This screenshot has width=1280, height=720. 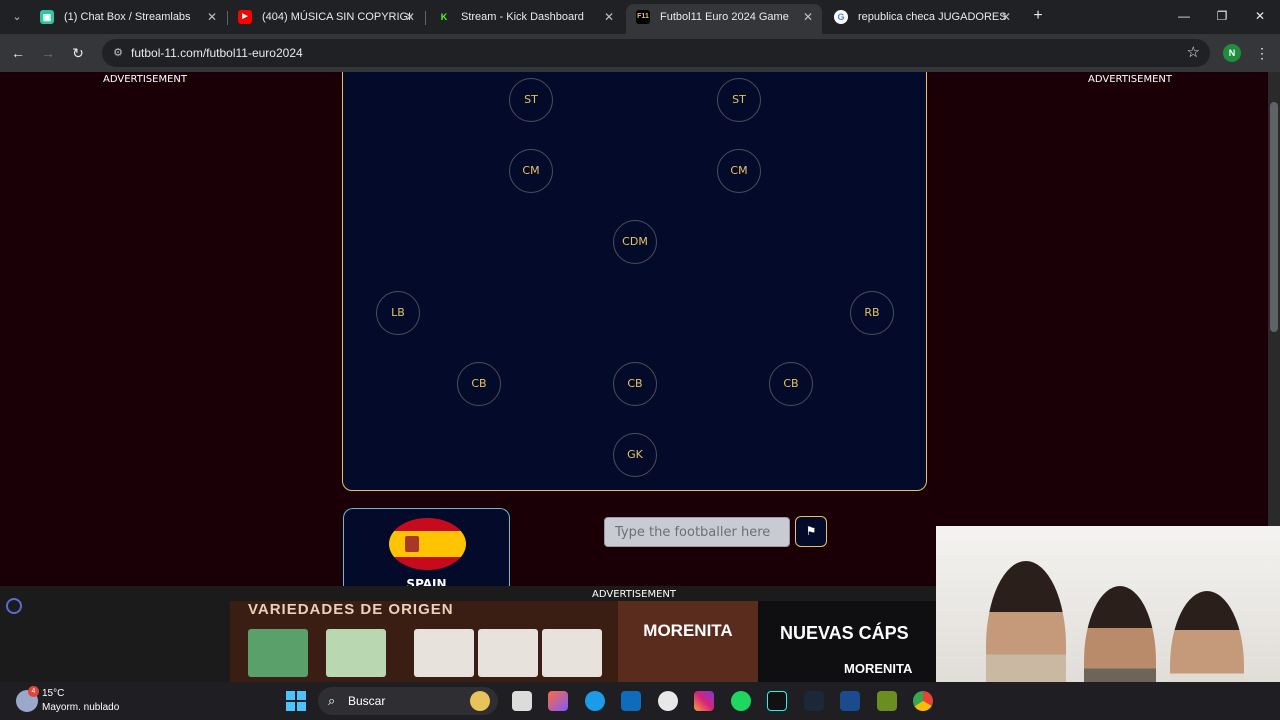 What do you see at coordinates (78, 53) in the screenshot?
I see `reload-icon: ↻` at bounding box center [78, 53].